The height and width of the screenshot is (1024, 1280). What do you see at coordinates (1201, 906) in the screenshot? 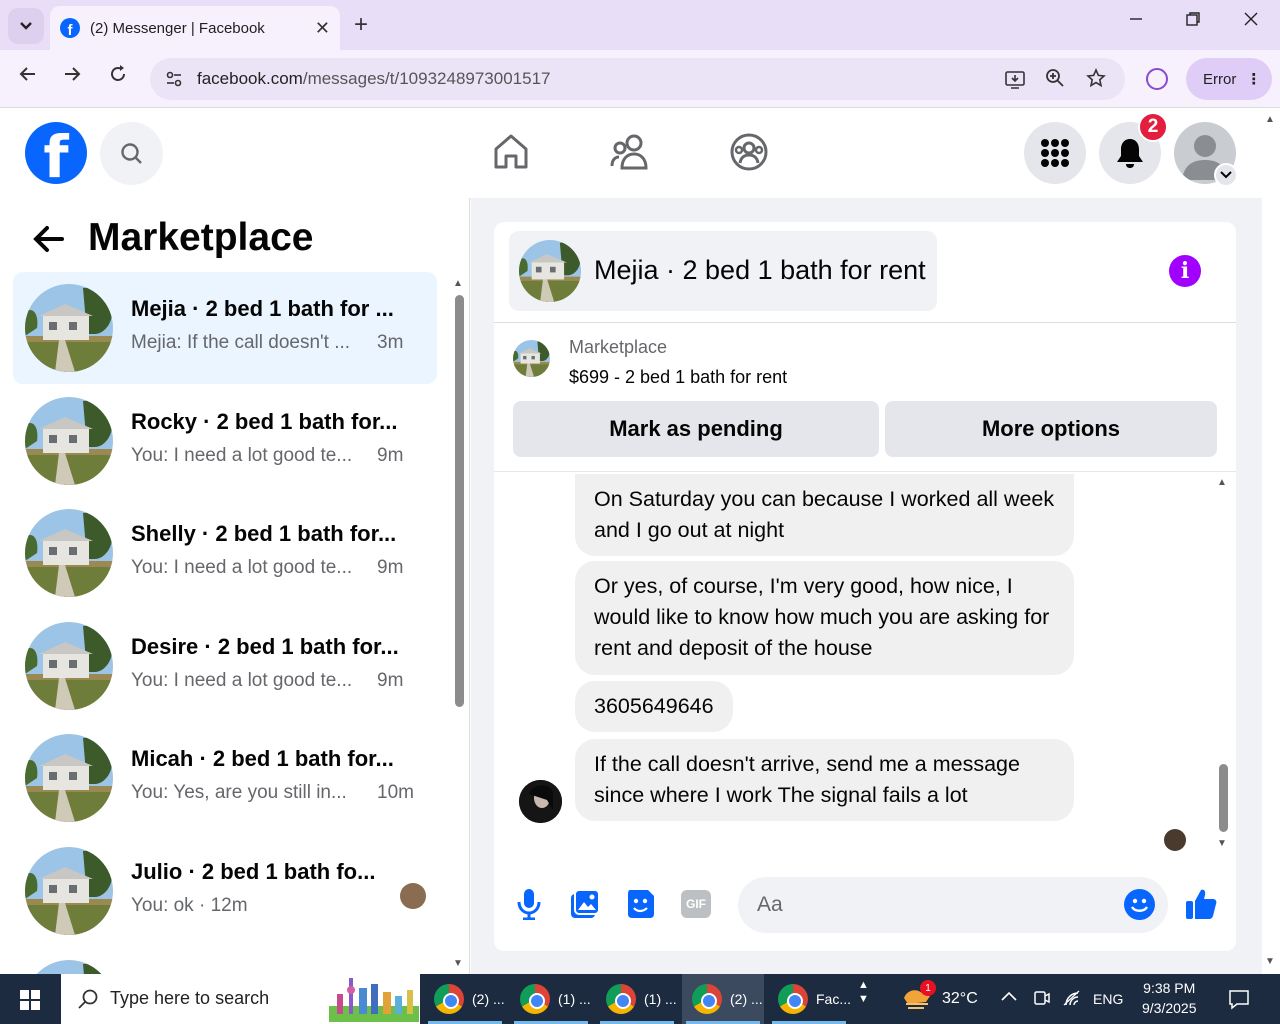
I see `thumbs-up-icon` at bounding box center [1201, 906].